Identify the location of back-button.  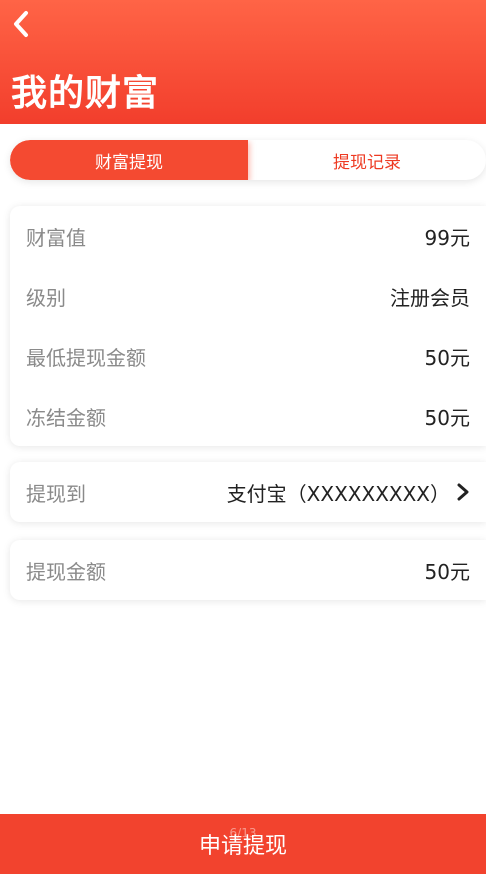
(21, 24).